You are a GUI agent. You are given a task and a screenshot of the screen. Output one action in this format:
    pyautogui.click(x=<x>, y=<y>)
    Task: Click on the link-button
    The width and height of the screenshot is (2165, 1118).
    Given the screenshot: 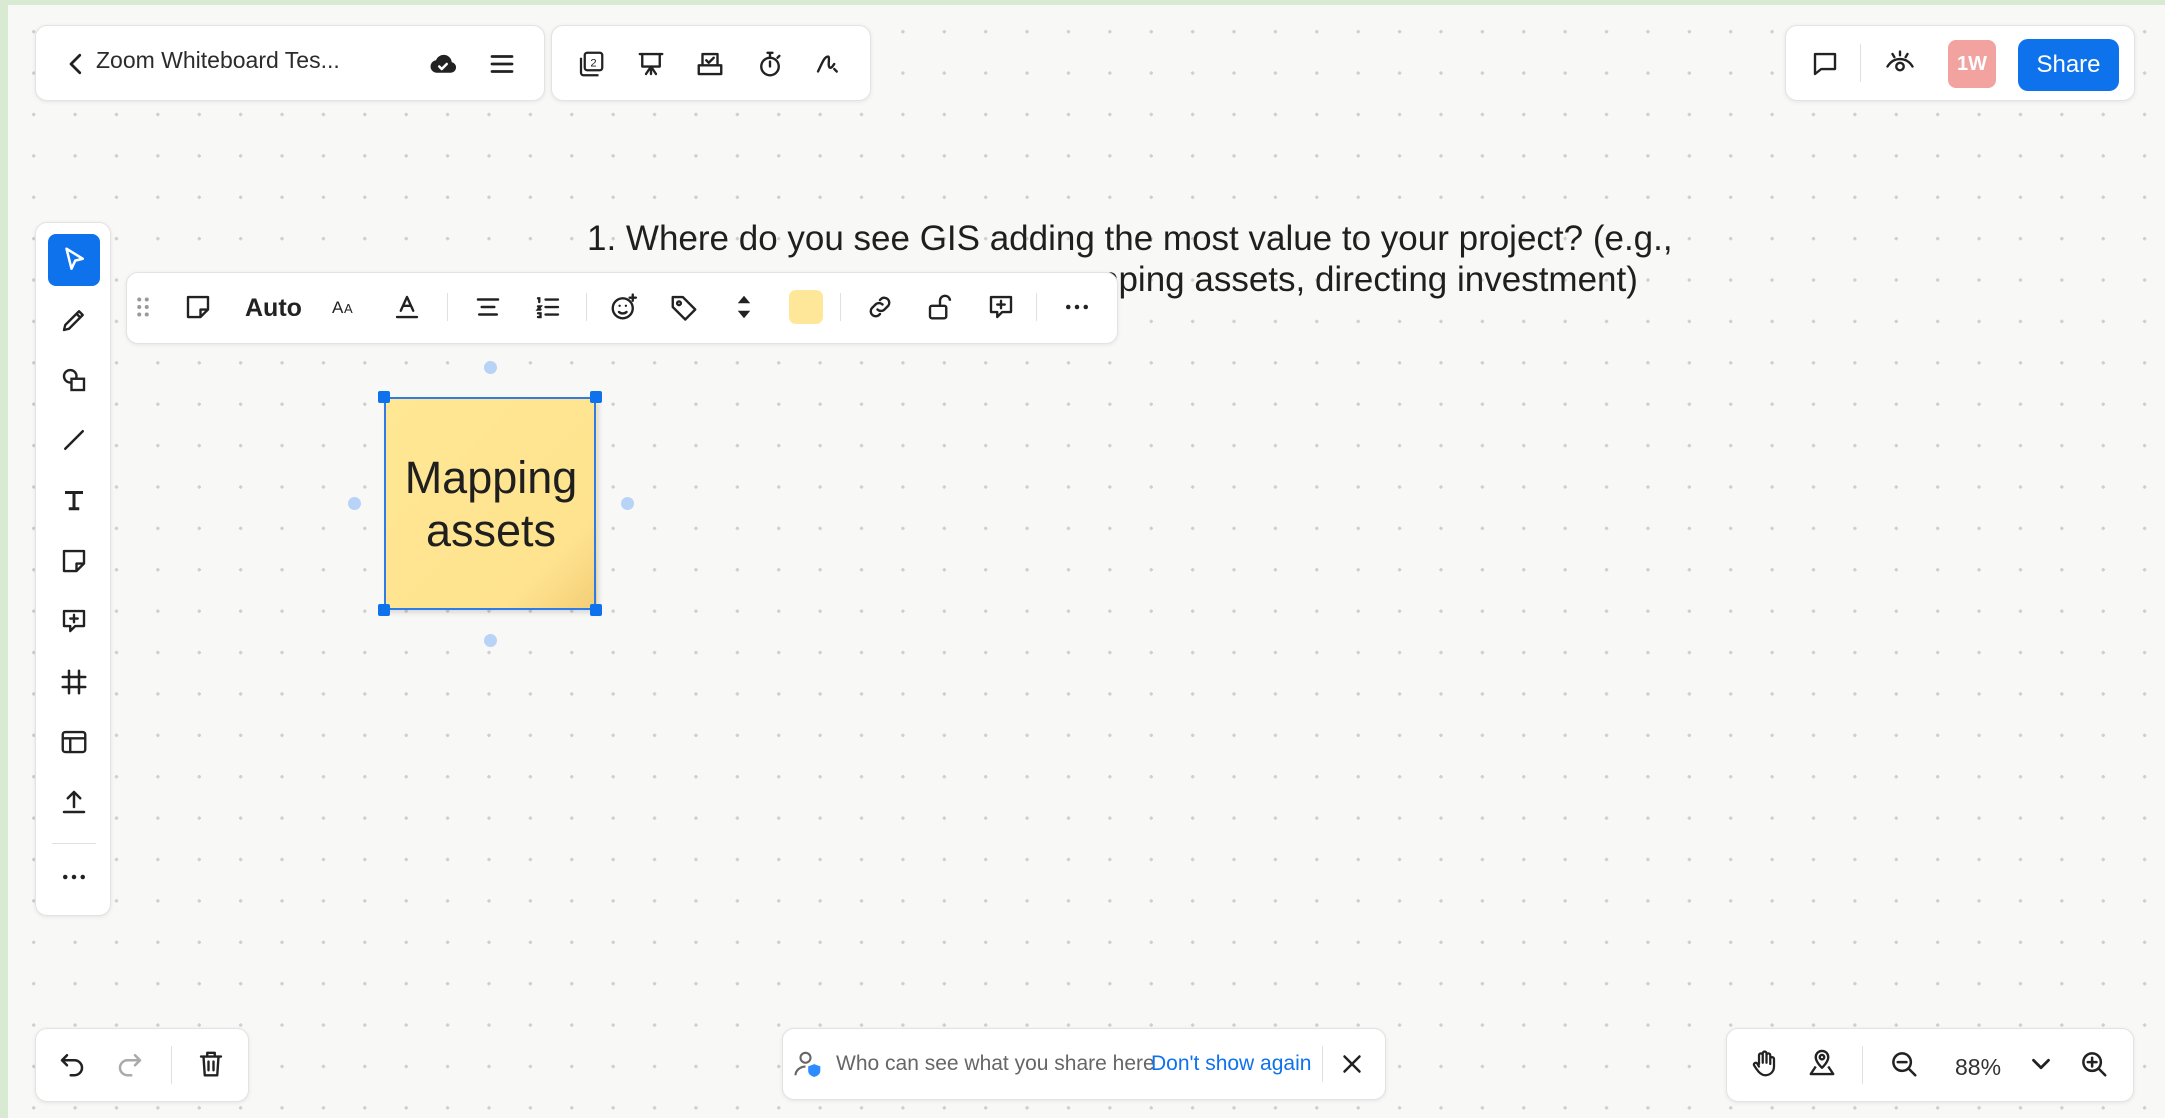 What is the action you would take?
    pyautogui.click(x=880, y=307)
    